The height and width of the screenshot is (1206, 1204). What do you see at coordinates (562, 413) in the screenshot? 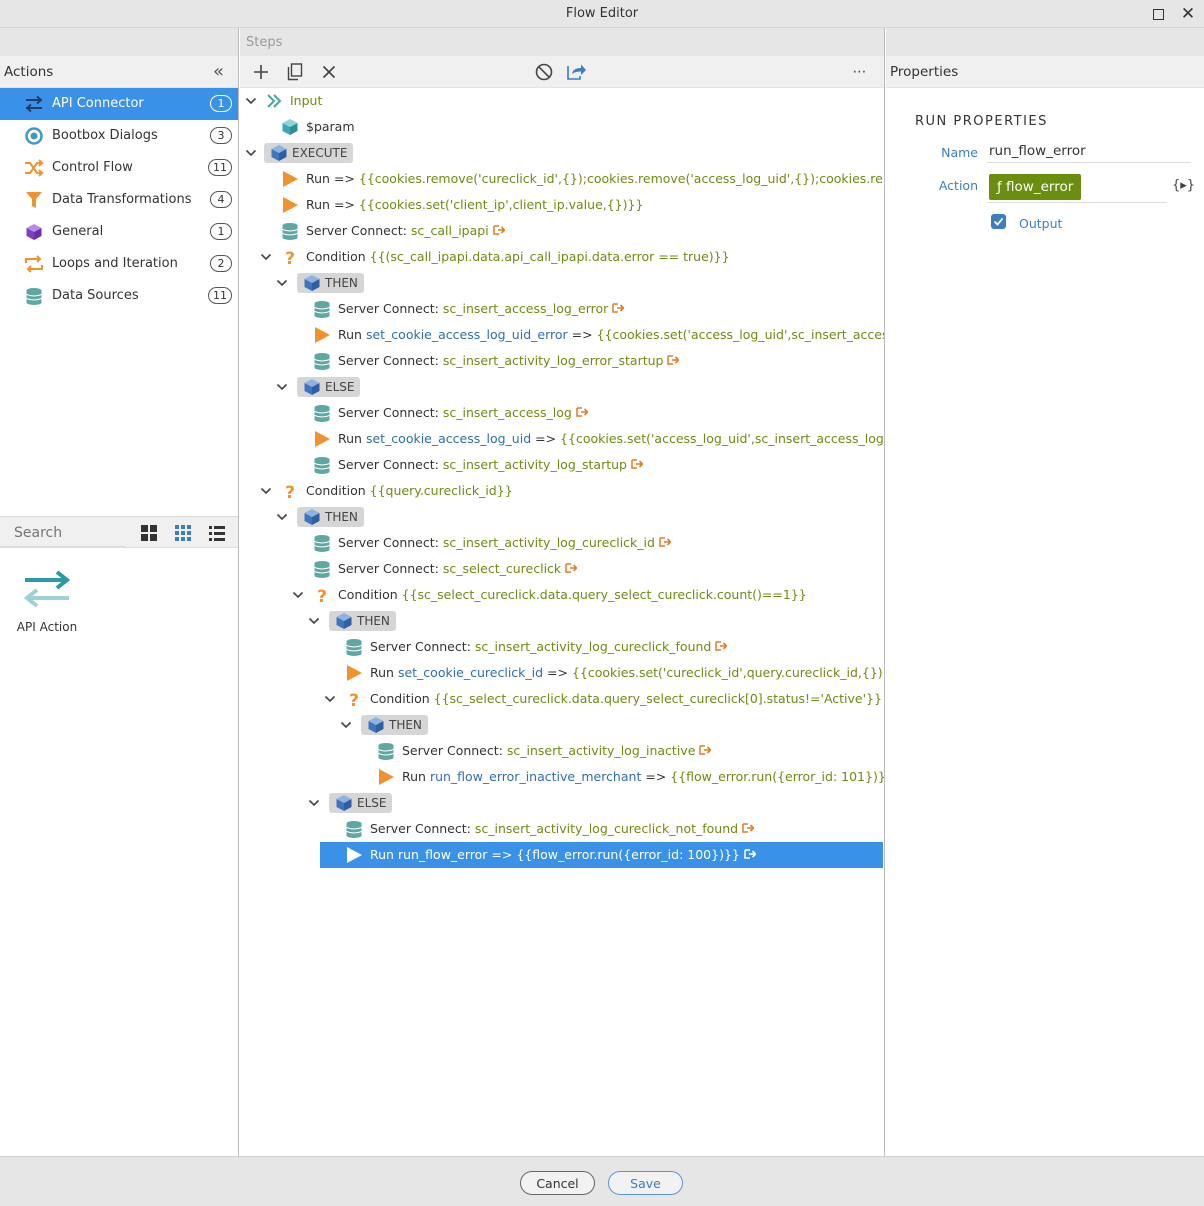
I see `step-row-server-connect: Server Connect: sc_insert_access_log` at bounding box center [562, 413].